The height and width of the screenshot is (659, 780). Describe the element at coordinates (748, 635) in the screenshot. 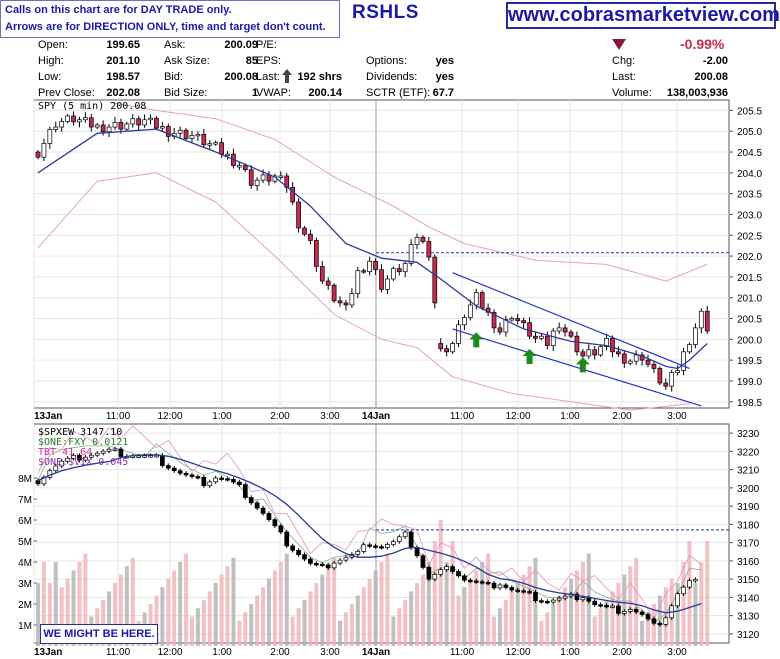

I see `spxew-y-tick-label: 3120` at that location.